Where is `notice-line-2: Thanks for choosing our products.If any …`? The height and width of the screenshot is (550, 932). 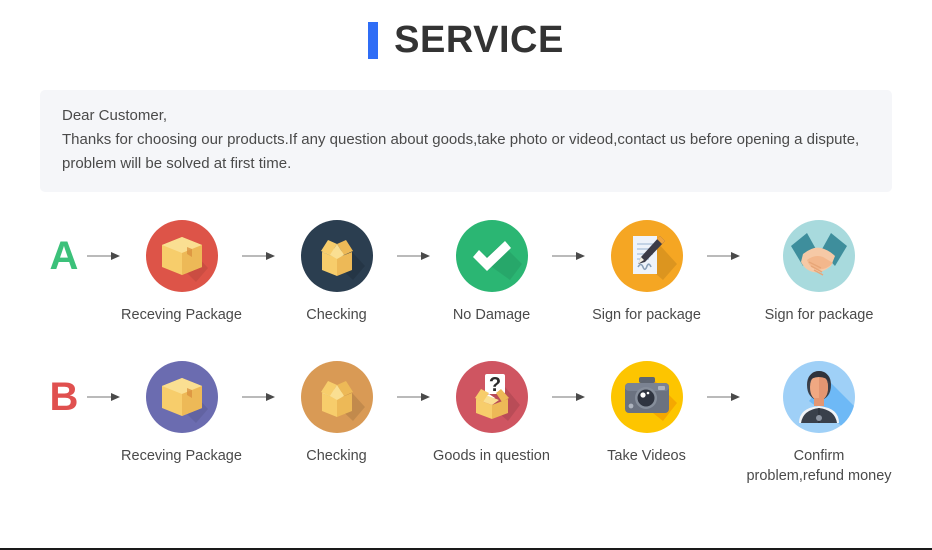
notice-line-2: Thanks for choosing our products.If any … is located at coordinates (461, 139).